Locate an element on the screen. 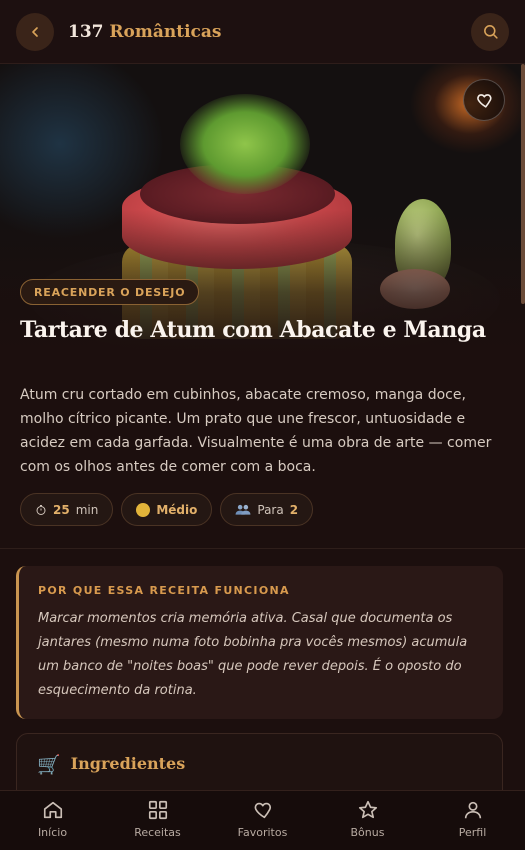  search-icon is located at coordinates (490, 32).